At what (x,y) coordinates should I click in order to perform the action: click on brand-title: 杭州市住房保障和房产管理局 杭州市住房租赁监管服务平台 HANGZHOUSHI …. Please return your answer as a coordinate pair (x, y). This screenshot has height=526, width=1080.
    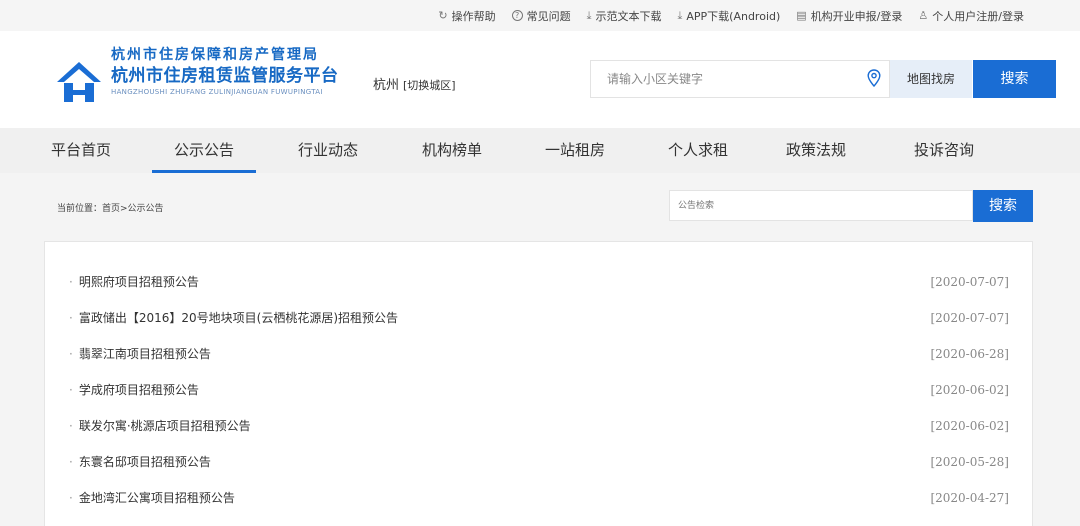
    Looking at the image, I should click on (225, 71).